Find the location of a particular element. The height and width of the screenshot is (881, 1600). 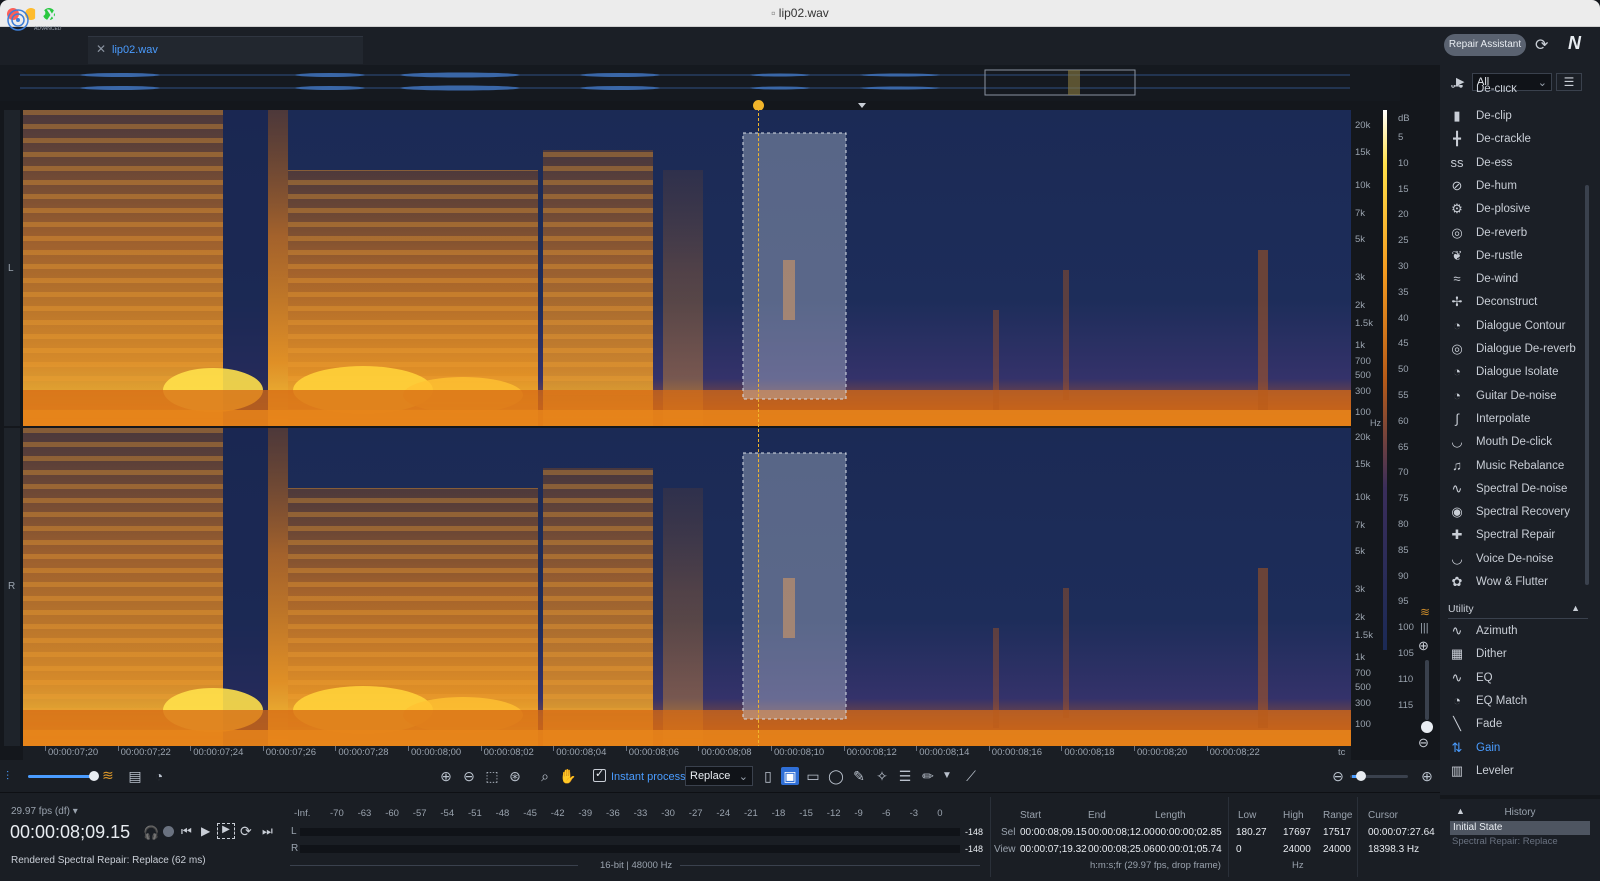

utility-item: ▦ Dither is located at coordinates (1518, 654).